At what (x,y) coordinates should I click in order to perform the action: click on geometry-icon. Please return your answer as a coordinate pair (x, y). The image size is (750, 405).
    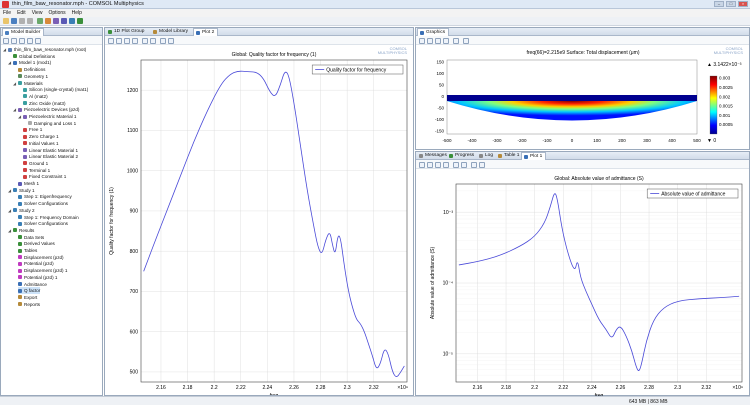
    Looking at the image, I should click on (40, 21).